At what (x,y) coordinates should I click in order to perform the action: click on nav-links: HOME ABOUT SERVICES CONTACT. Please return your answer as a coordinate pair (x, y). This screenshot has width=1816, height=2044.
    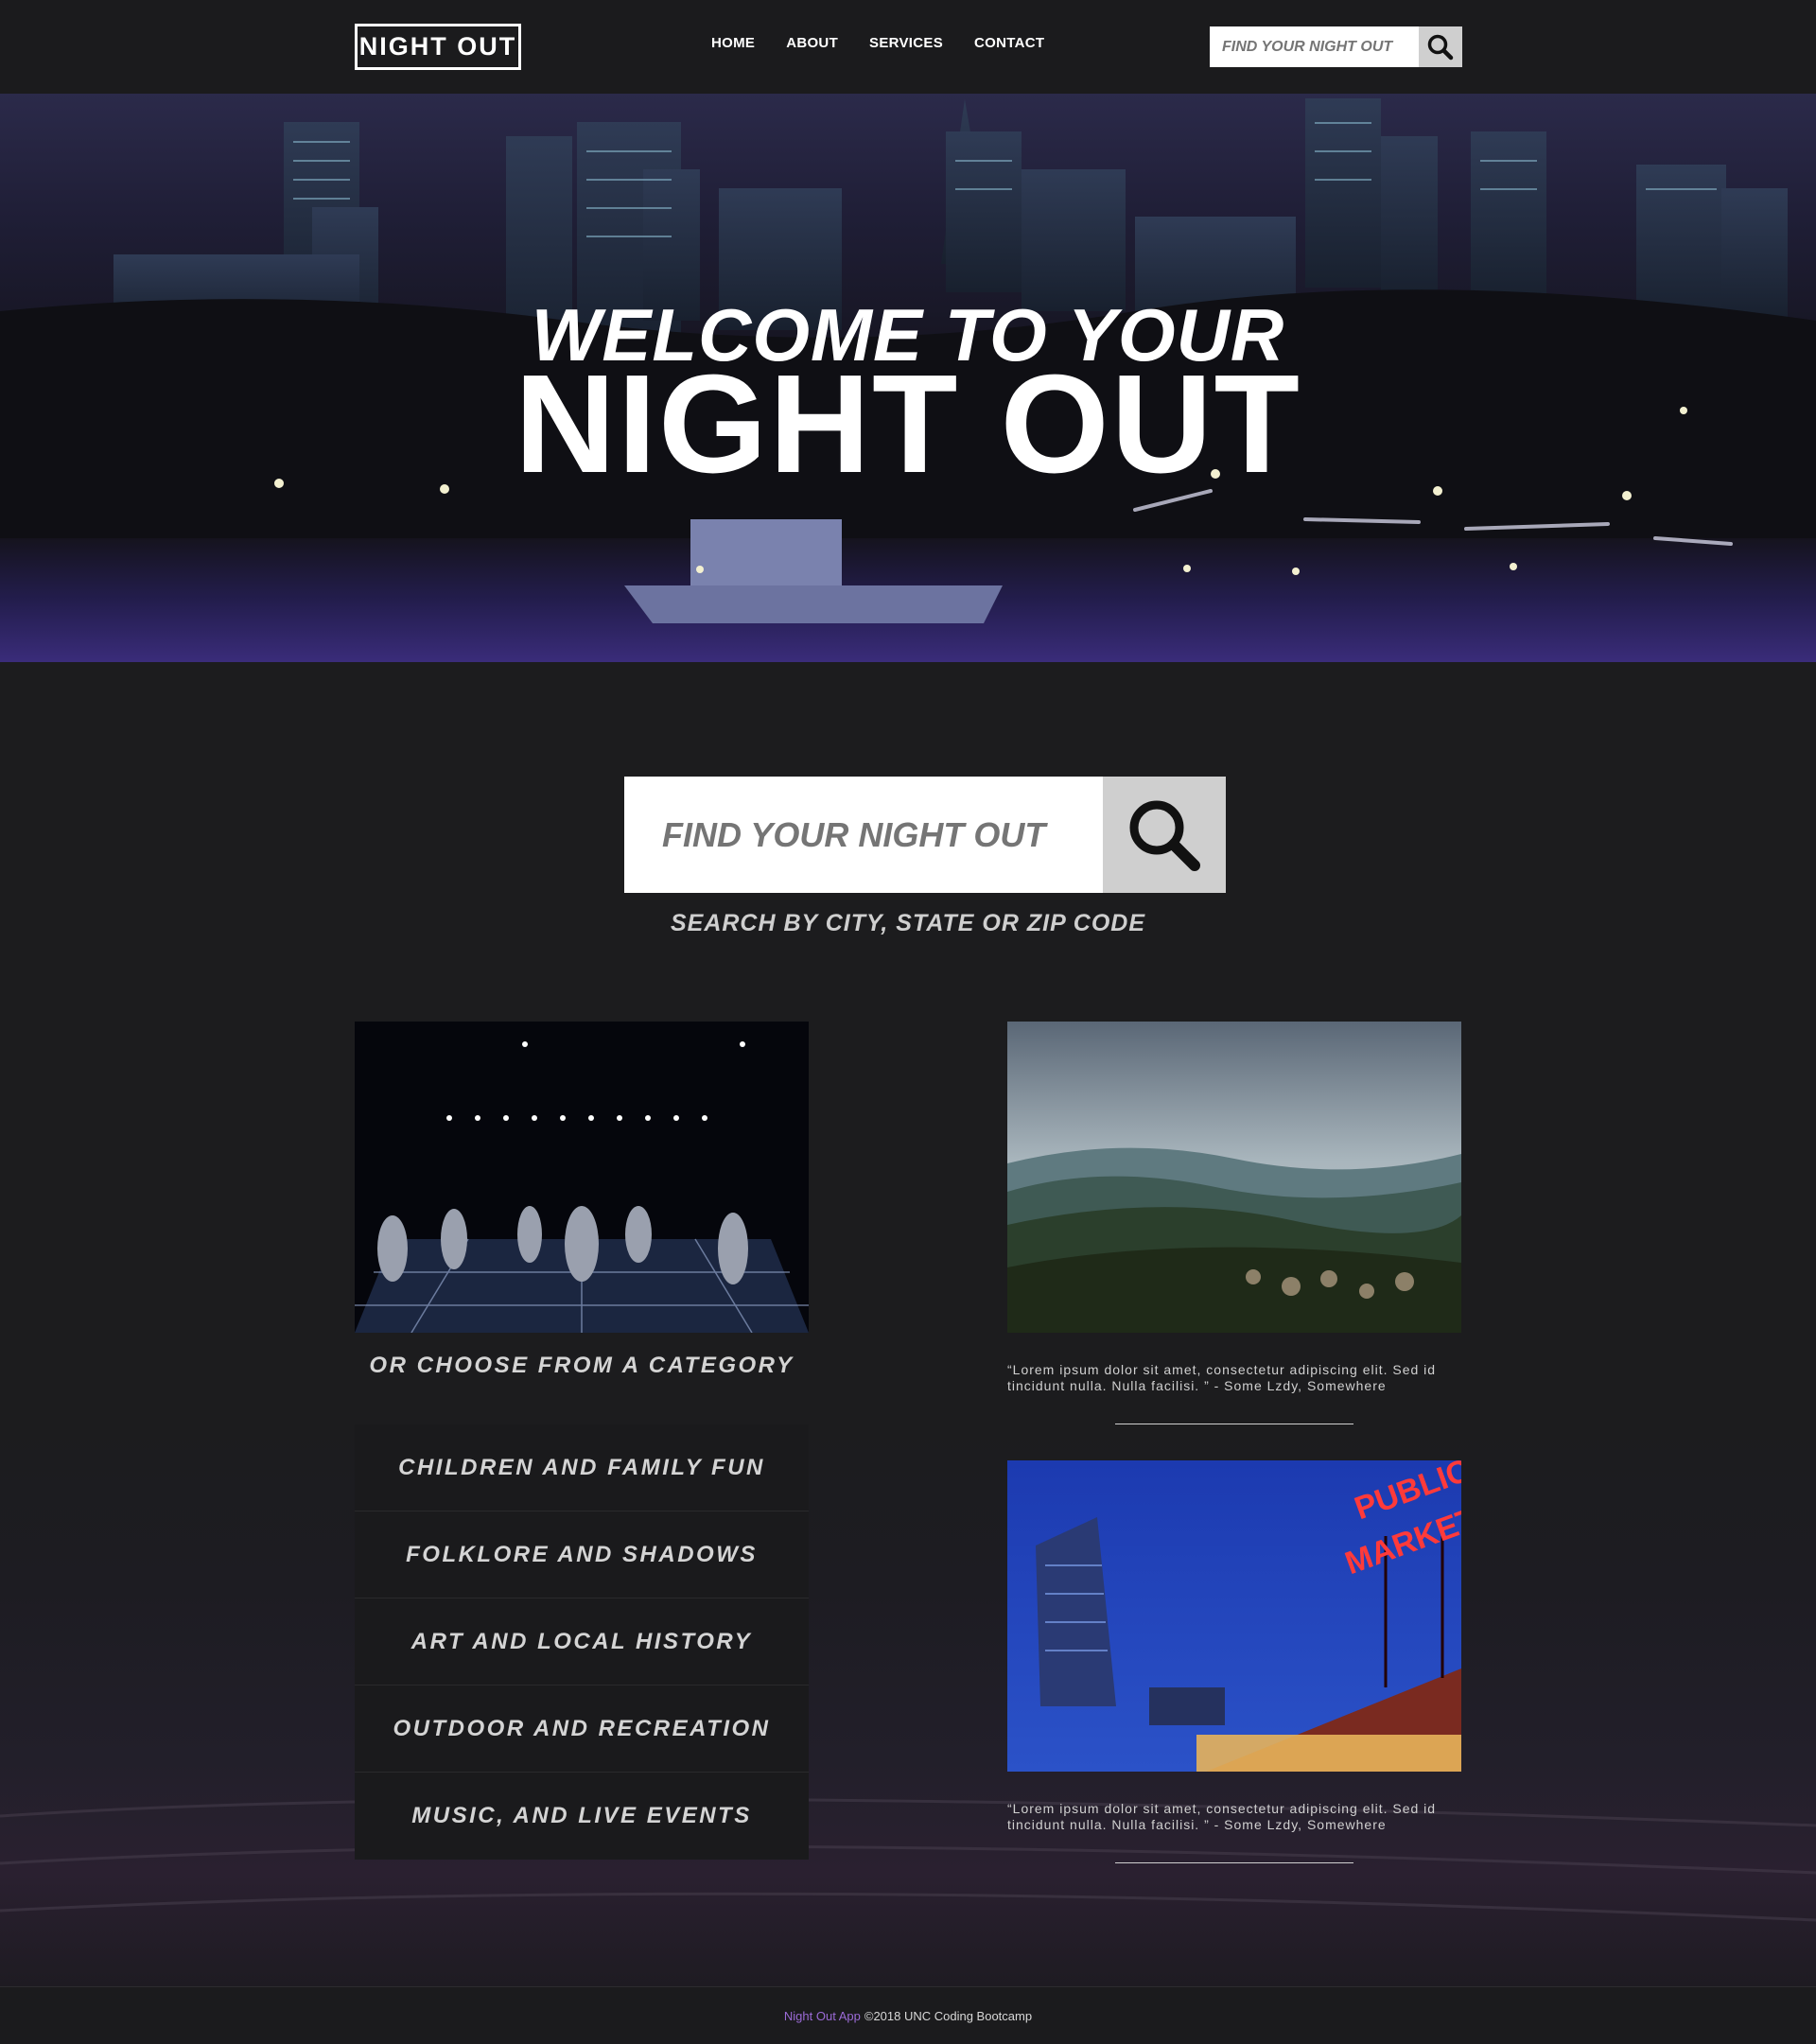
    Looking at the image, I should click on (893, 43).